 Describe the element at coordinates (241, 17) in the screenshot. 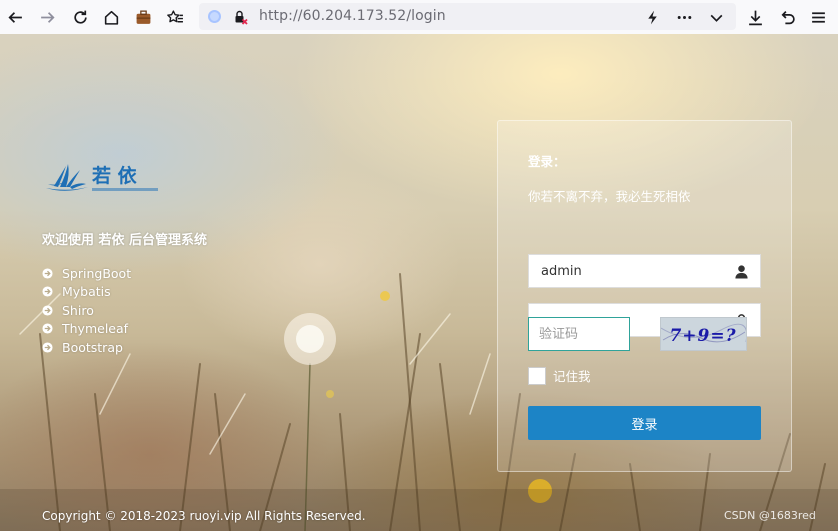

I see `insecure-lock-icon` at that location.